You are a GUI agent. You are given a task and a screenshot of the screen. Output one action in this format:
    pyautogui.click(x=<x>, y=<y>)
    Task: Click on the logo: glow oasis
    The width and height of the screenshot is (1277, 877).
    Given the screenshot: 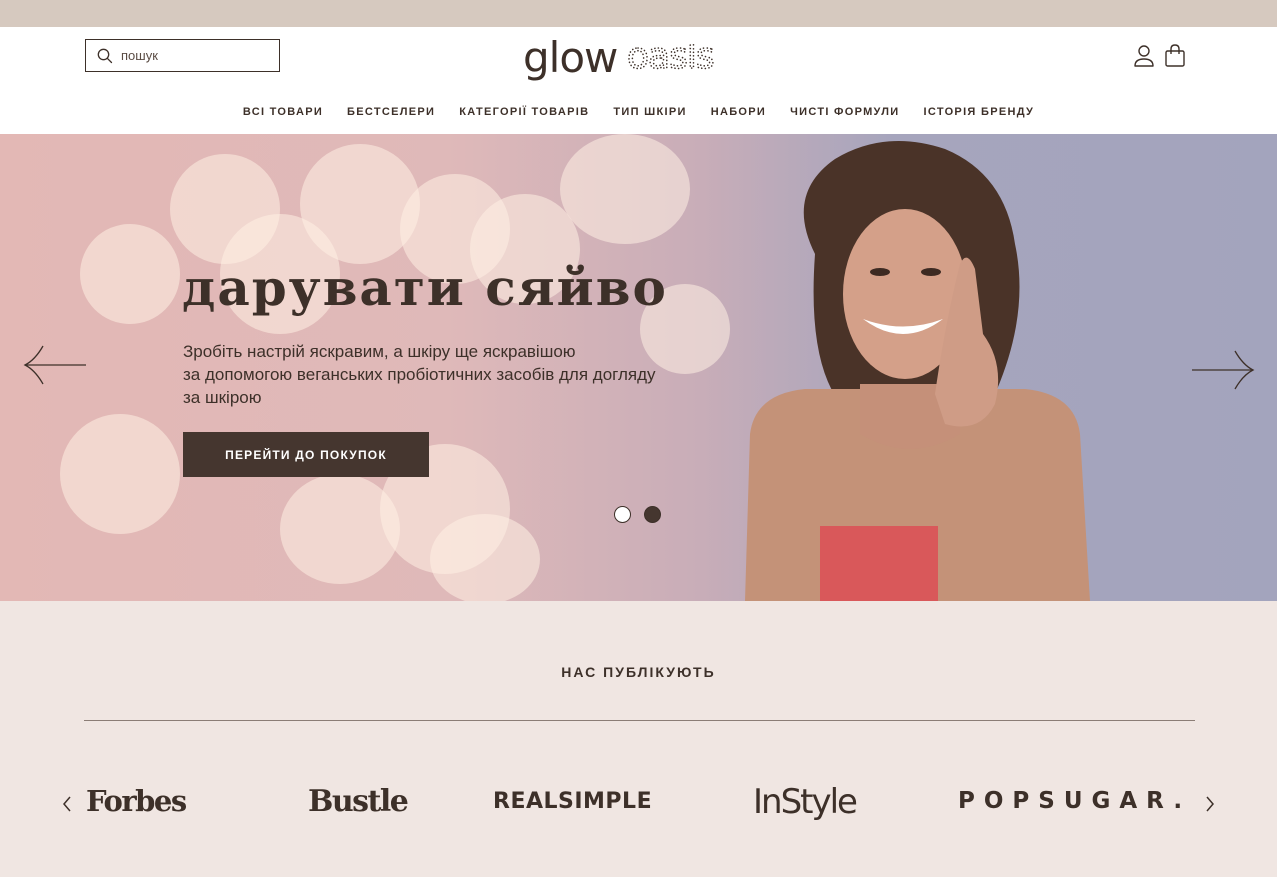 What is the action you would take?
    pyautogui.click(x=638, y=58)
    